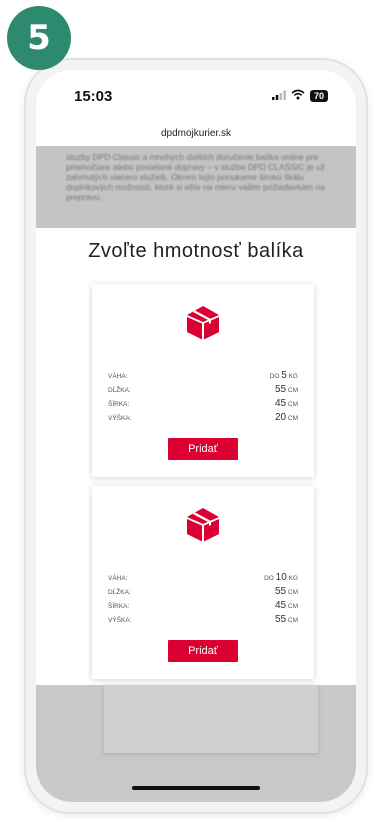 This screenshot has height=819, width=386. Describe the element at coordinates (203, 621) in the screenshot. I see `spec-row: VÝŠKA: 55 CM` at that location.